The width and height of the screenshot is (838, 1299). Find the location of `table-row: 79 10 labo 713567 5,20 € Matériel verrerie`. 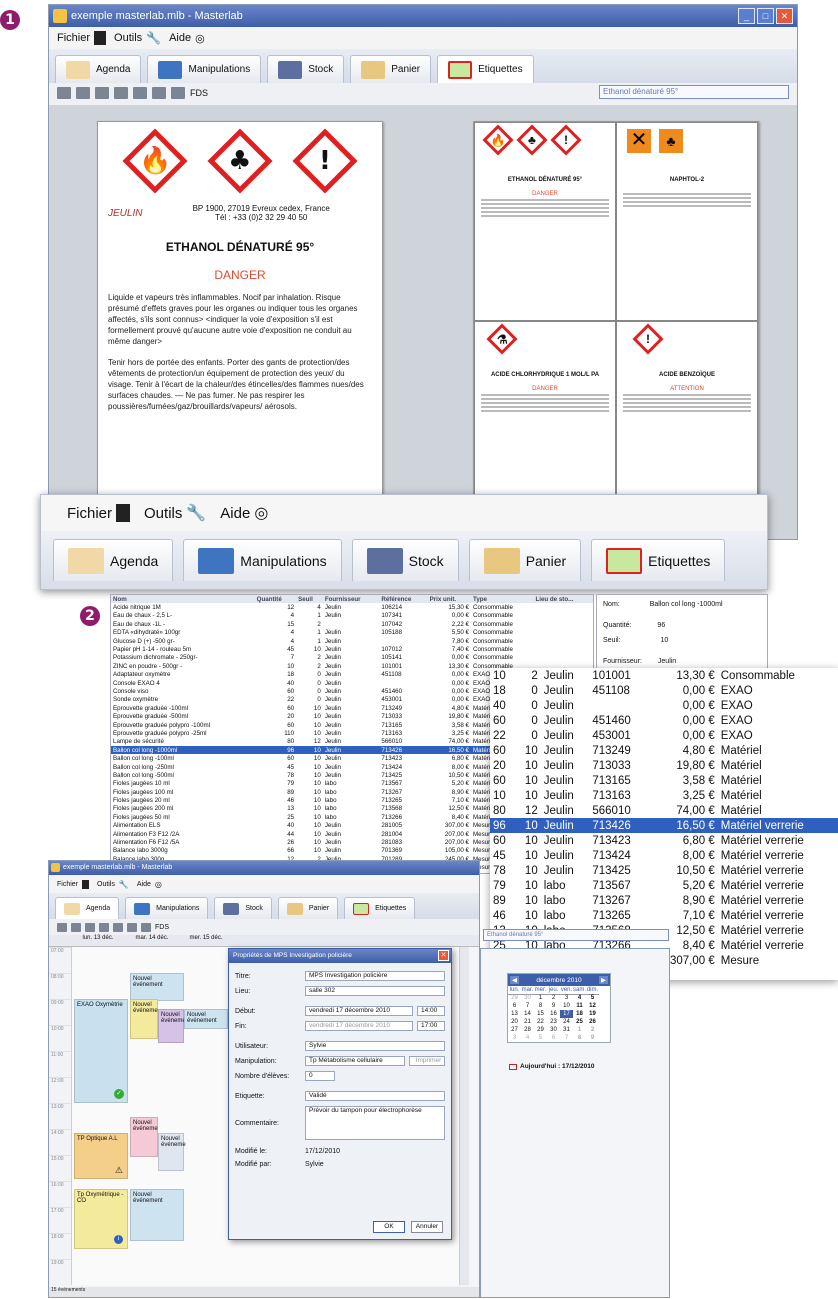

table-row: 79 10 labo 713567 5,20 € Matériel verrerie is located at coordinates (664, 885).